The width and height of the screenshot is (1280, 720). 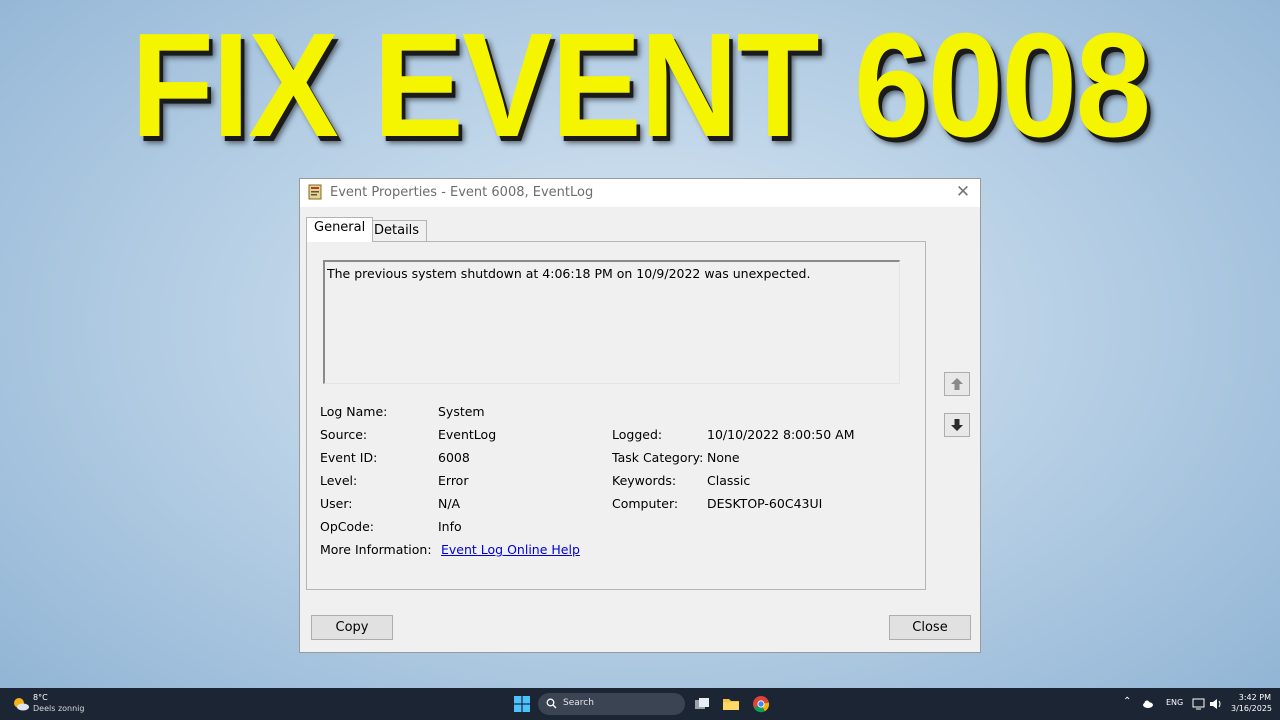 I want to click on logged-value: 10/10/2022 8:00:50 AM, so click(x=781, y=434).